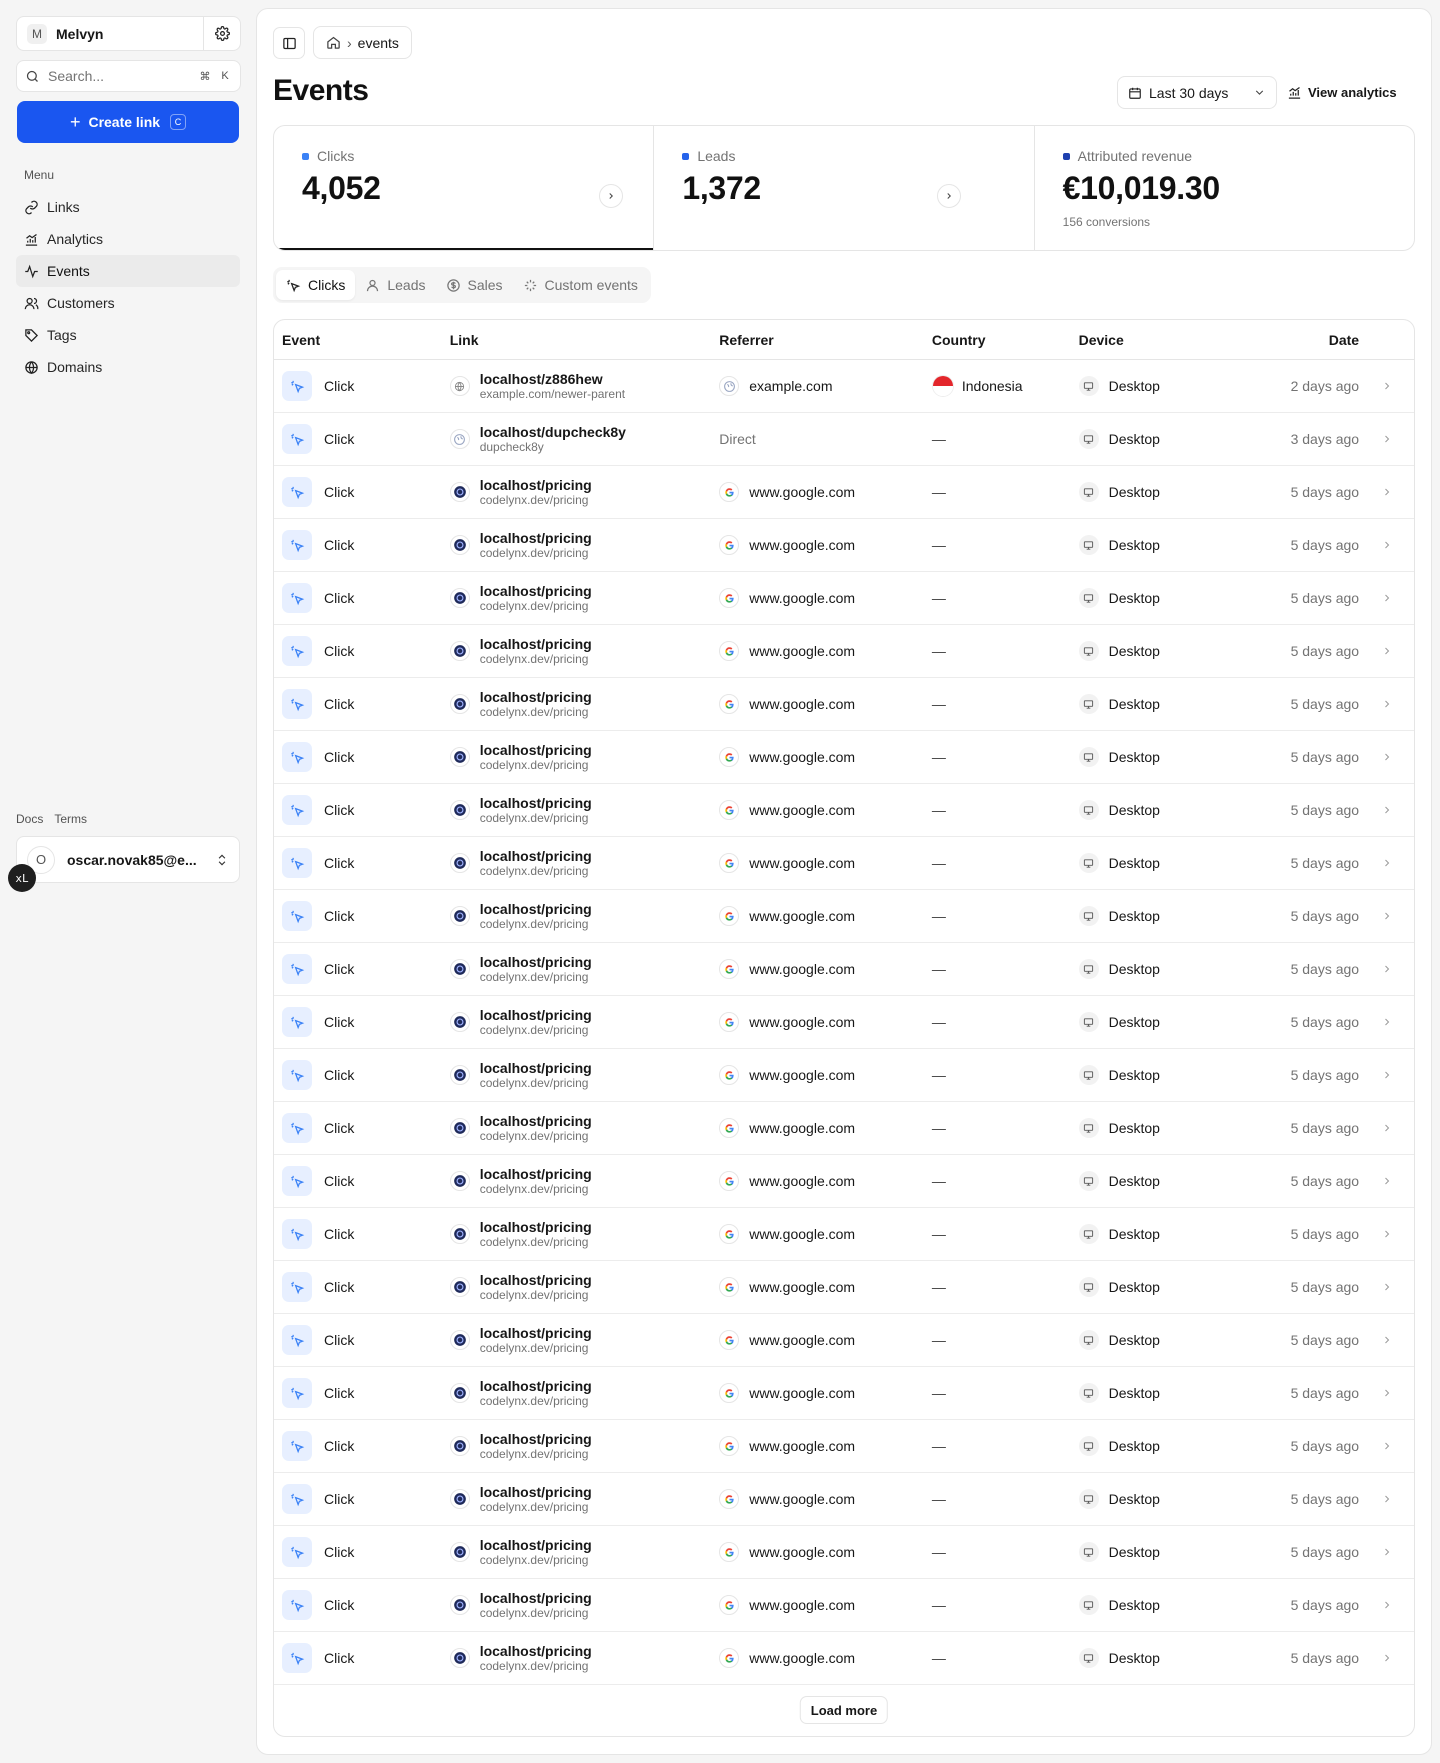 The width and height of the screenshot is (1440, 1763). Describe the element at coordinates (110, 33) in the screenshot. I see `workspace-button: M Melvyn` at that location.